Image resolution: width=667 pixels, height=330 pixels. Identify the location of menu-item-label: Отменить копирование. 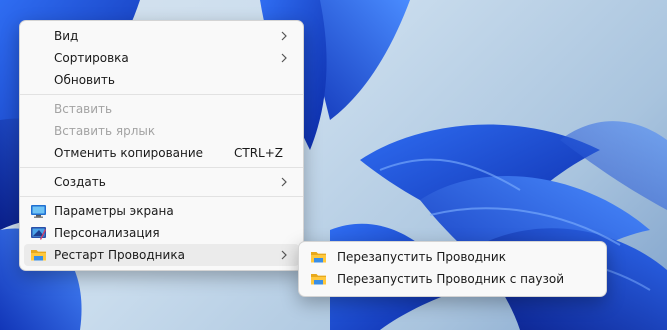
(129, 153).